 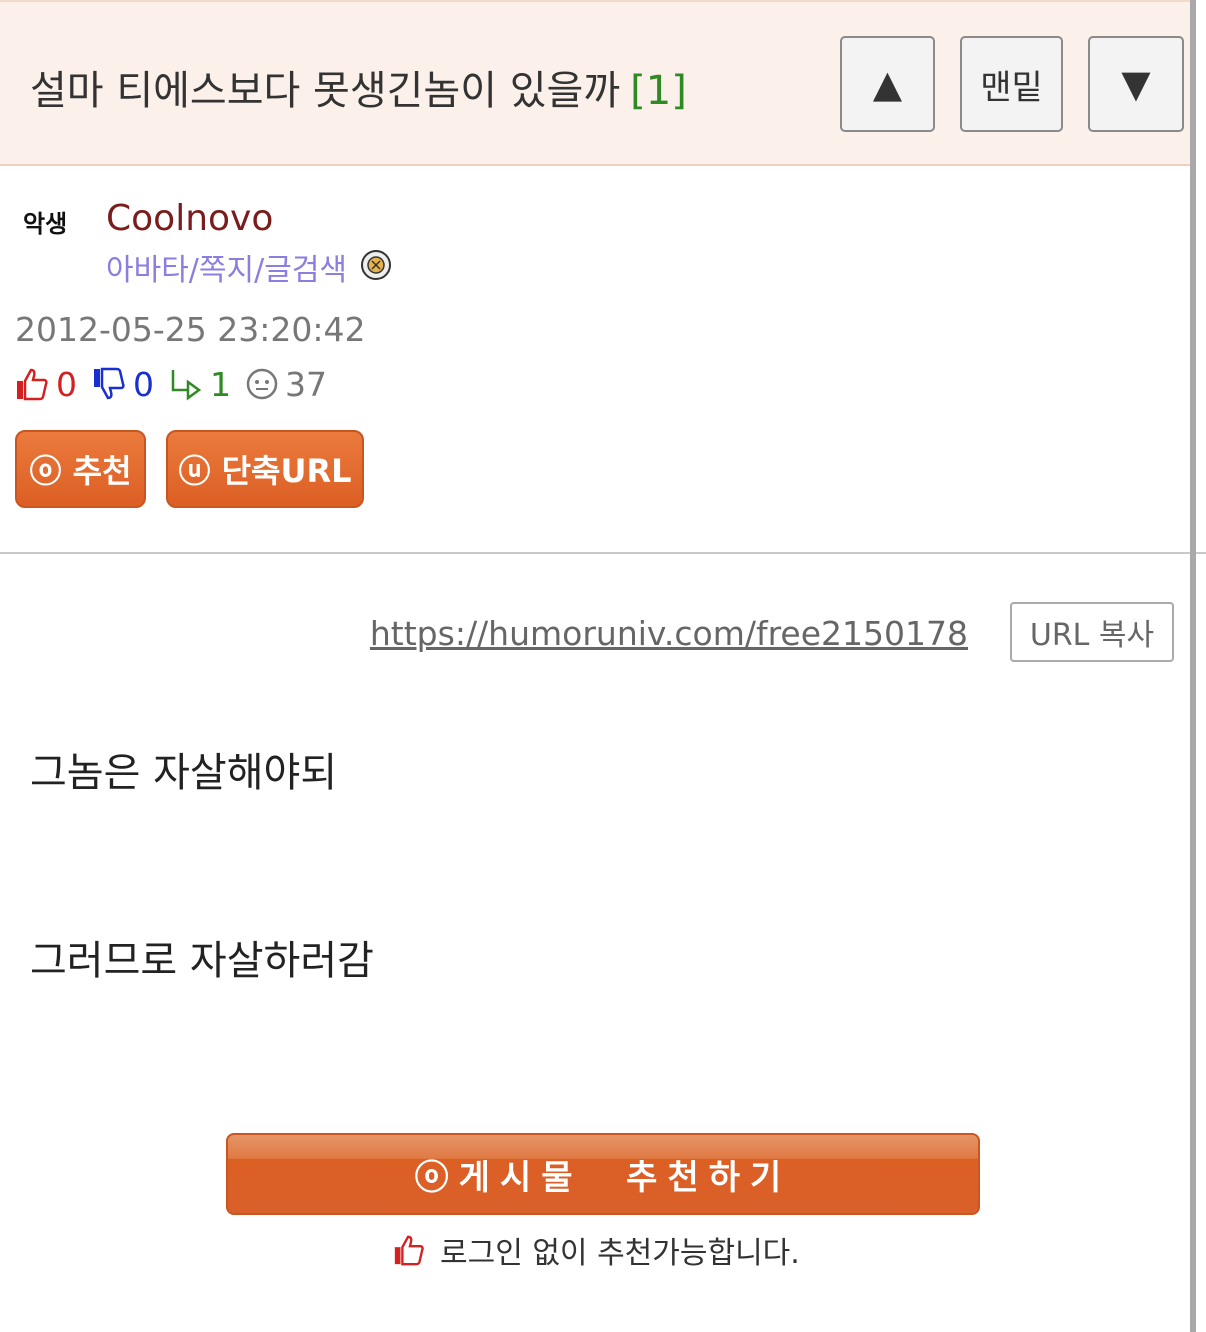 I want to click on recommend-notice: 로그인 없이 추천가능합니다., so click(x=596, y=1250).